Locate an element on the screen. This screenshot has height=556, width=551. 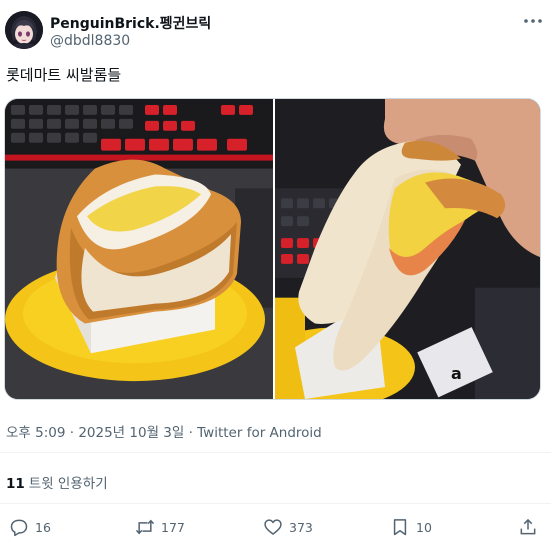
svg-text: a is located at coordinates (456, 373).